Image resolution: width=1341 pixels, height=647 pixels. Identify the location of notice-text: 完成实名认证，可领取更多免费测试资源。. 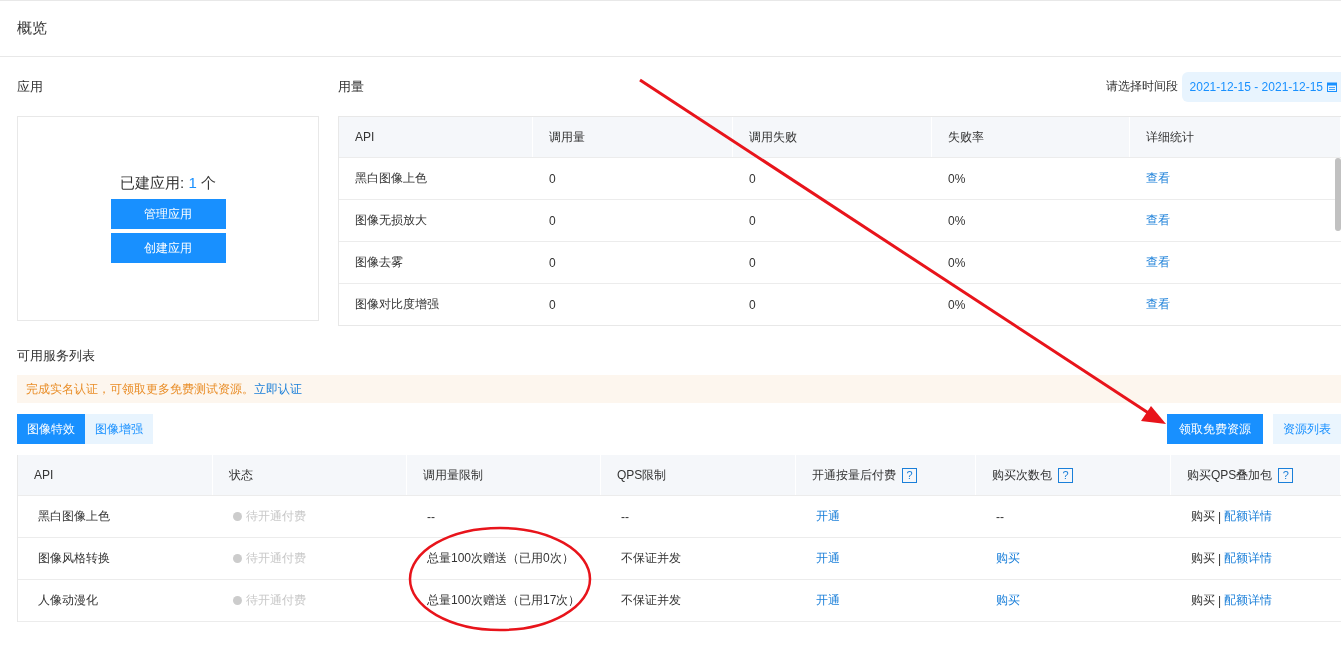
(140, 389).